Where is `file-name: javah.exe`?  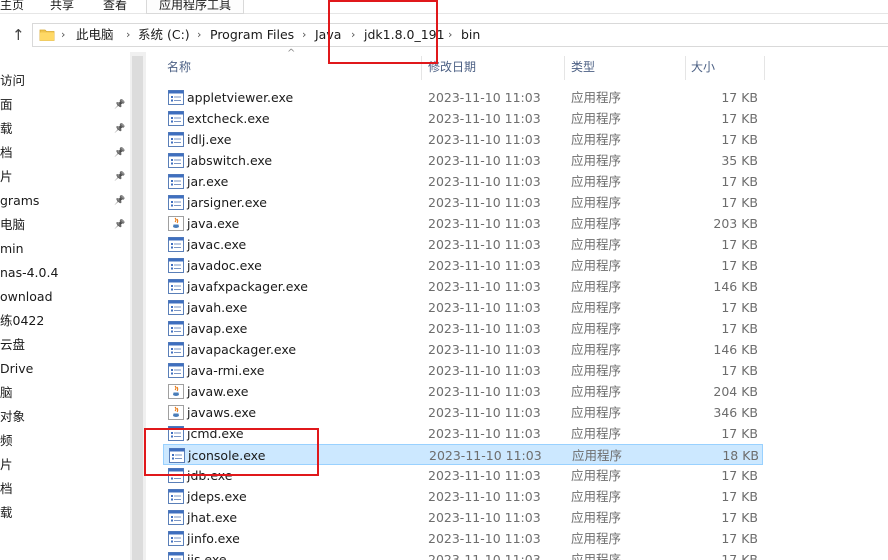
file-name: javah.exe is located at coordinates (217, 307).